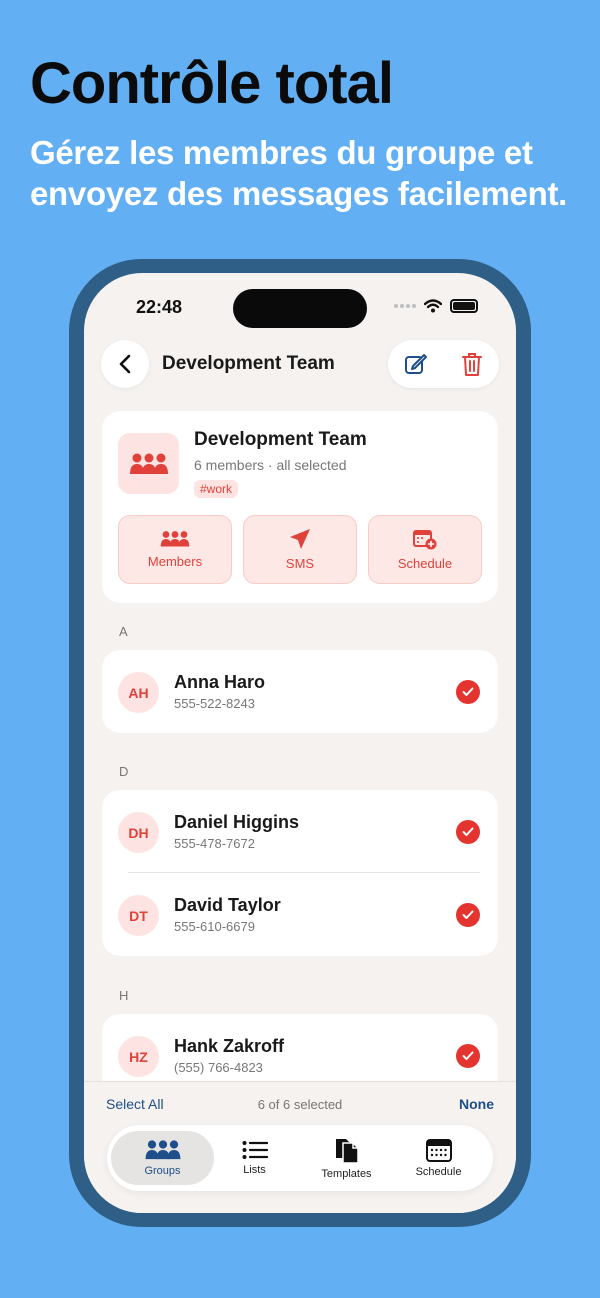 The width and height of the screenshot is (600, 1298). Describe the element at coordinates (270, 465) in the screenshot. I see `group-meta: 6 members · all selected` at that location.